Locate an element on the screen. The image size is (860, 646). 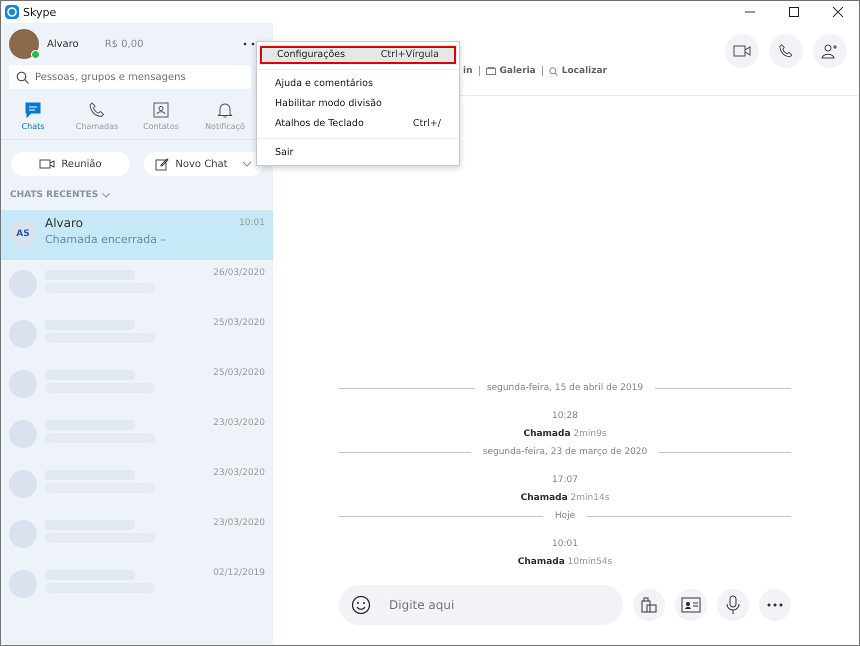
menu-item: Configurações Ctrl+Vírgula is located at coordinates (358, 55).